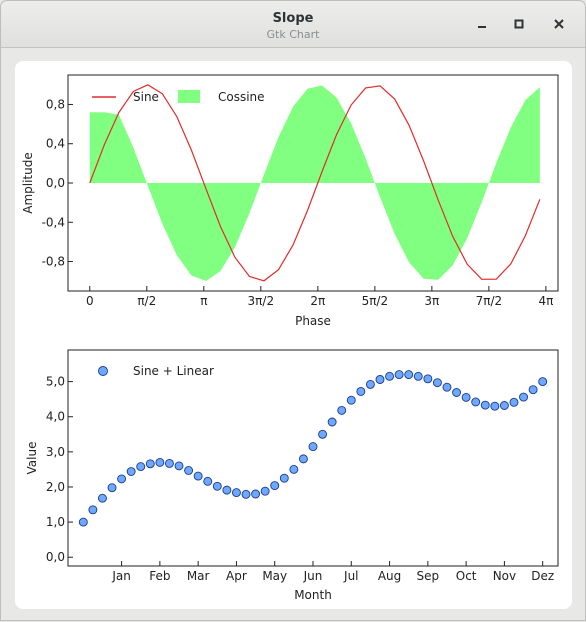 The width and height of the screenshot is (586, 622). Describe the element at coordinates (350, 576) in the screenshot. I see `x-tick-label: Jul` at that location.